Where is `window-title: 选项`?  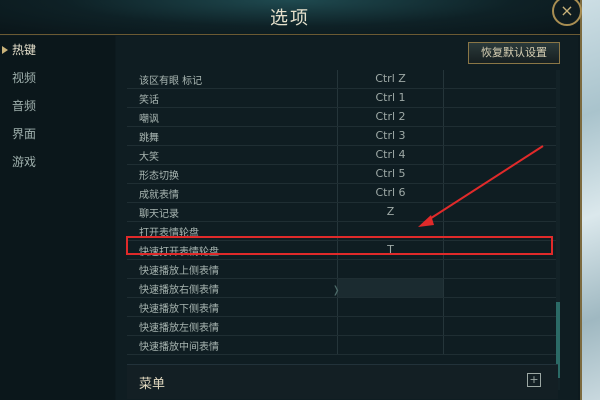
window-title: 选项 is located at coordinates (290, 18).